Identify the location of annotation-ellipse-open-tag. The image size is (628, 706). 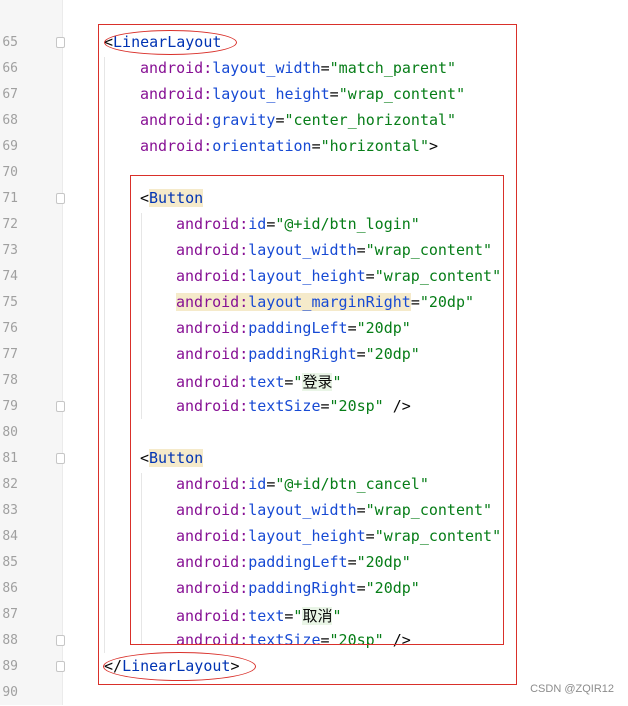
(170, 42).